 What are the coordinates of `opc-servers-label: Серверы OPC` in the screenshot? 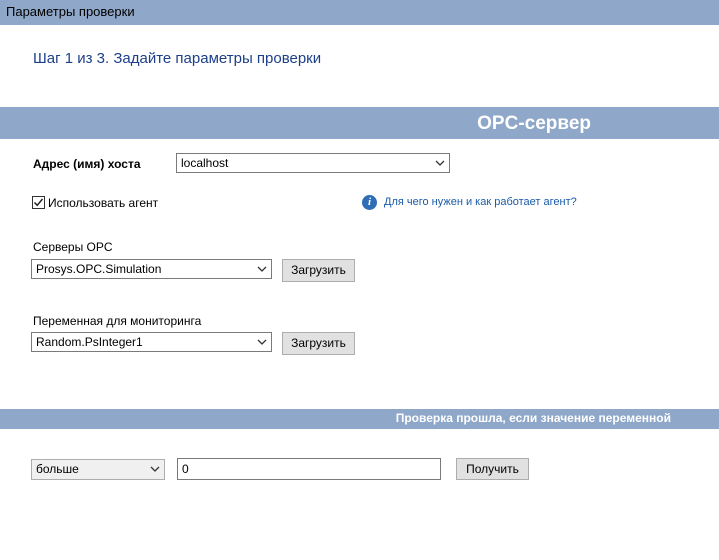 It's located at (73, 247).